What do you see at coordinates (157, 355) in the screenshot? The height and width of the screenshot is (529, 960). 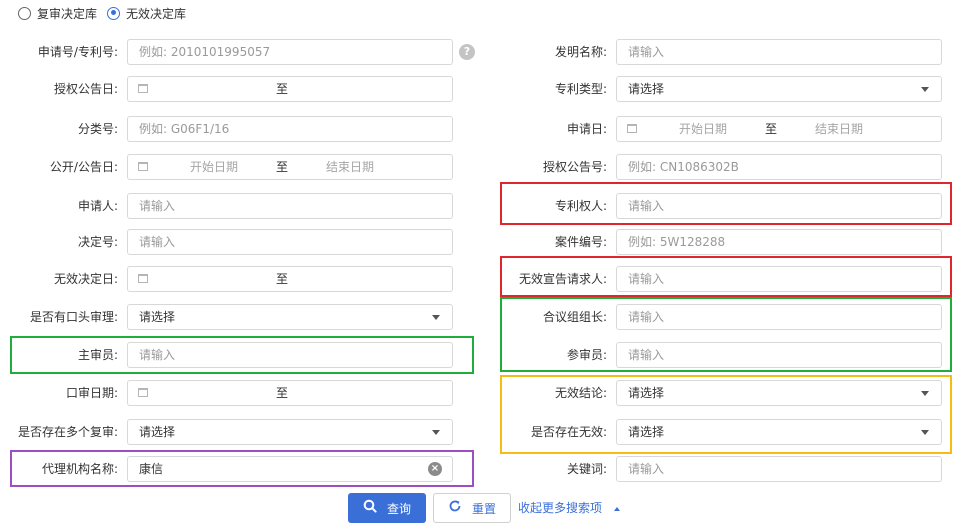 I see `chief_examiner-placeholder: 请输入` at bounding box center [157, 355].